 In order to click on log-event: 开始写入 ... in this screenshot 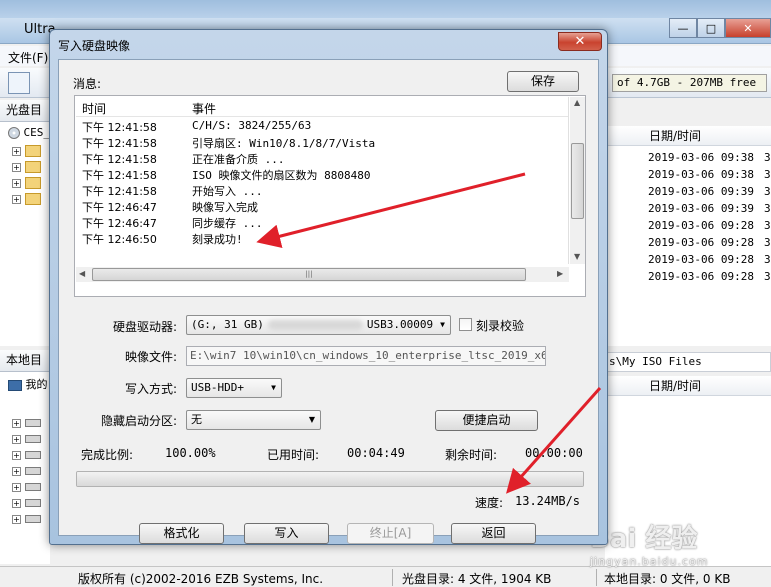, I will do `click(227, 191)`.